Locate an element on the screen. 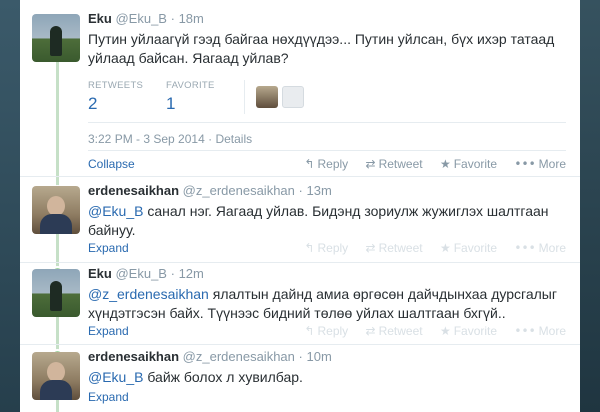 This screenshot has height=412, width=600. tweet-timestamp: 3:22 PM - 3 Sep 2014 · Details is located at coordinates (170, 139).